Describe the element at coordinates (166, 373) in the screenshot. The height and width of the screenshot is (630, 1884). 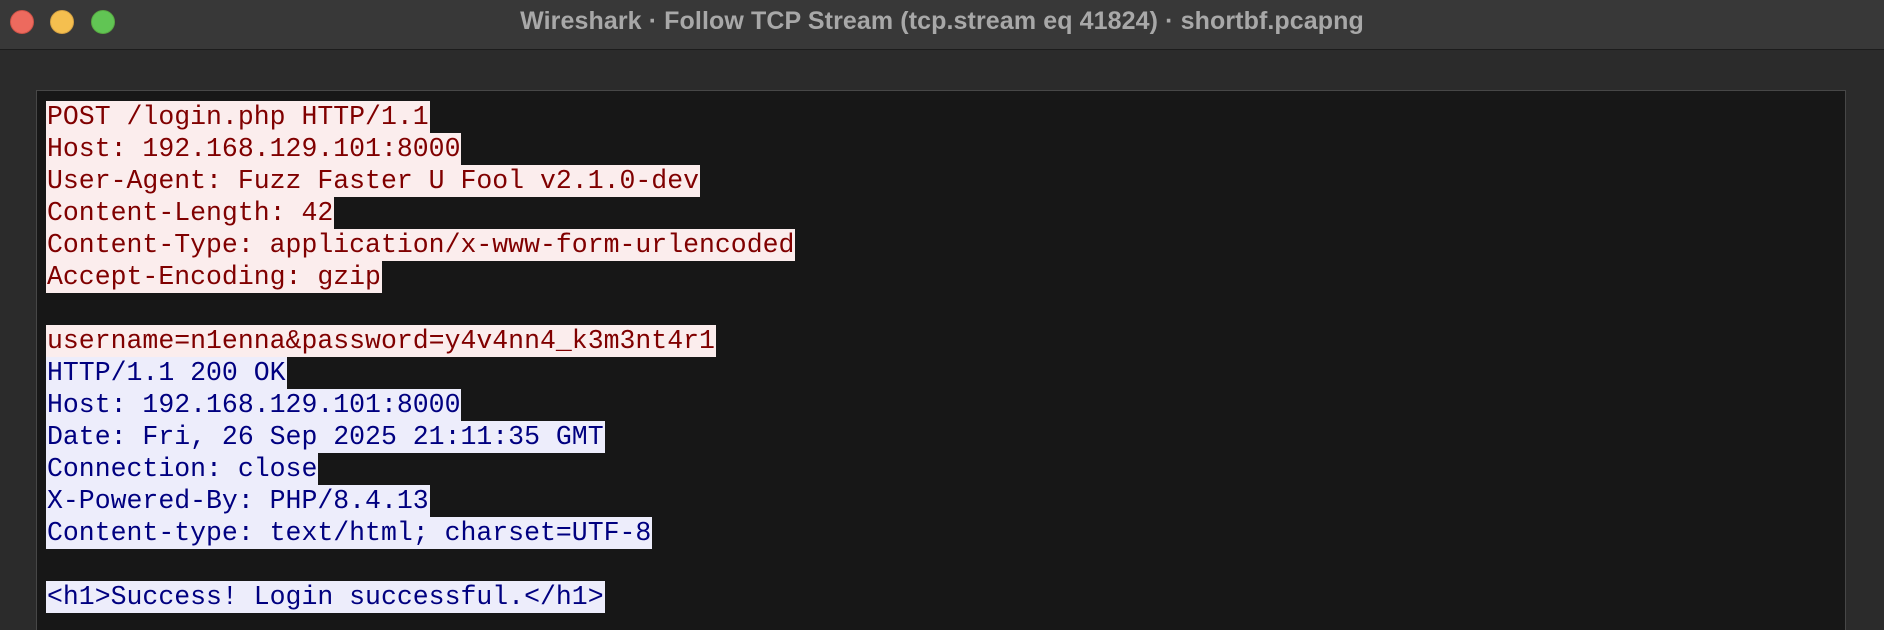
I see `server-line-text: HTTP/1.1 200 OK` at that location.